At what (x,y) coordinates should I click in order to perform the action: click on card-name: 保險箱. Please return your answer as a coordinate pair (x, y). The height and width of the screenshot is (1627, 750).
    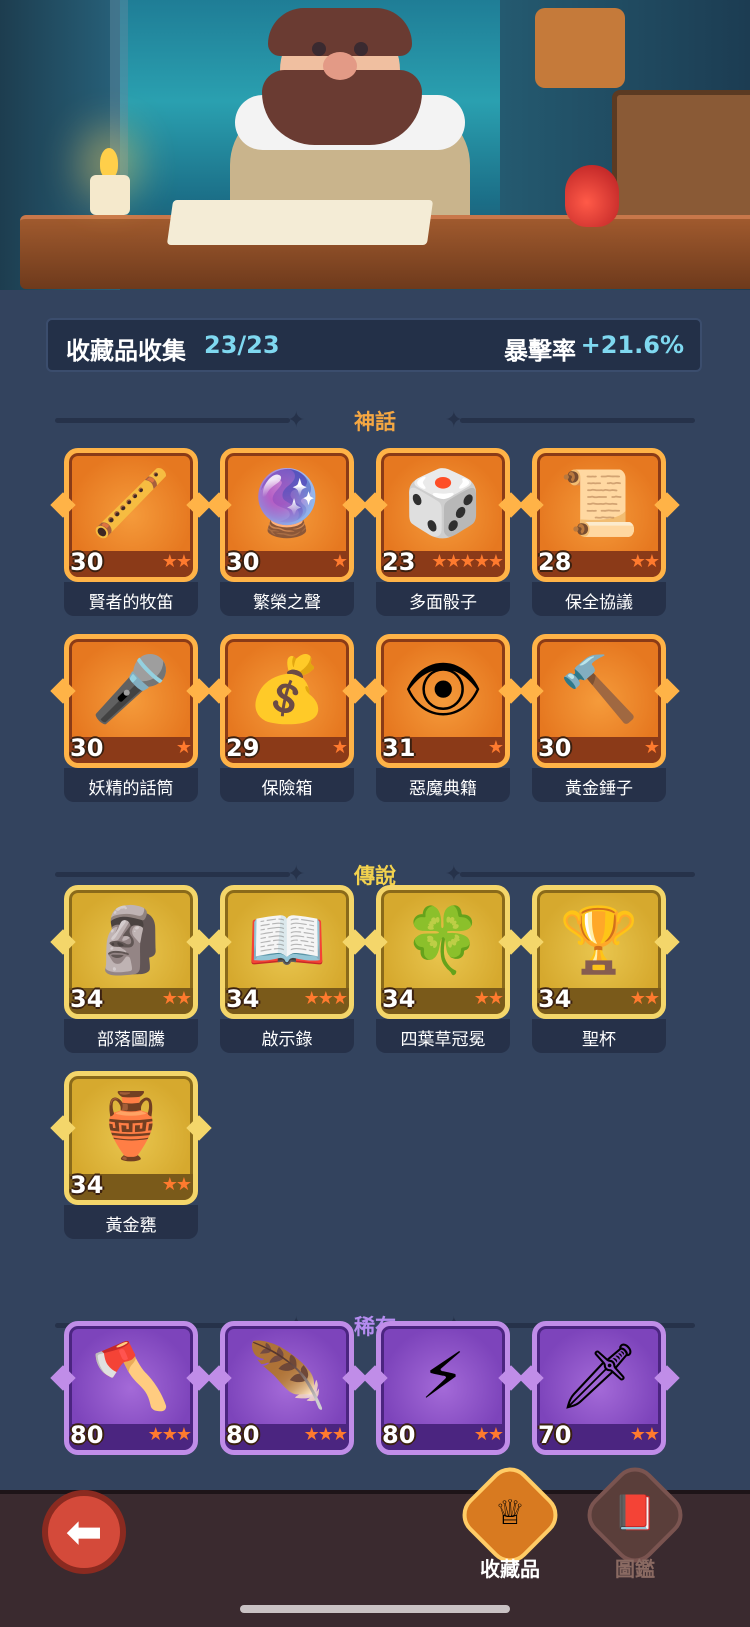
    Looking at the image, I should click on (287, 789).